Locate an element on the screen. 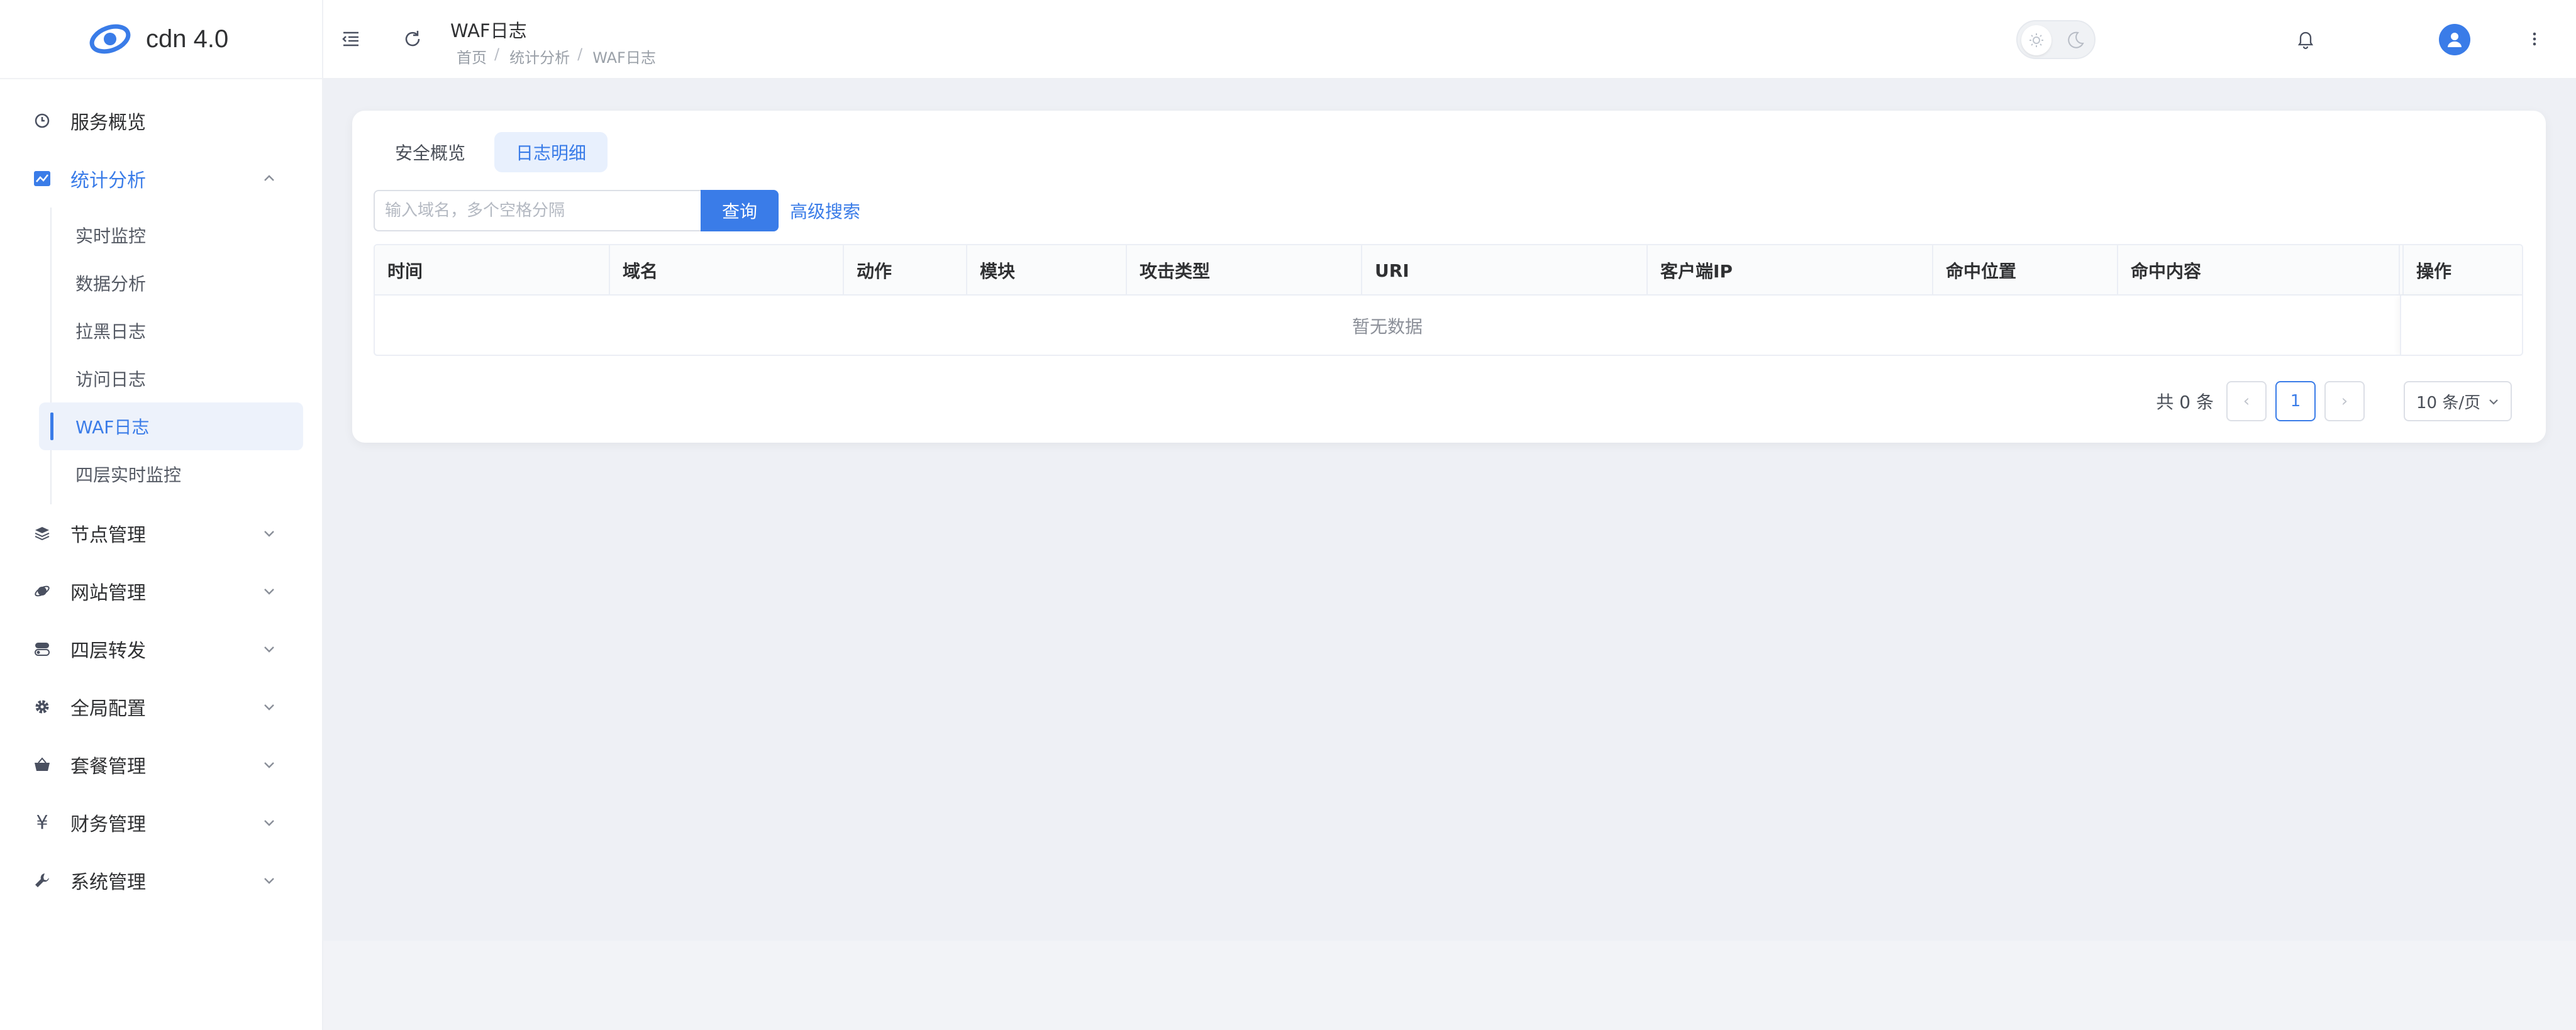 This screenshot has width=2576, height=1030. column-header-attack-type: 攻击类型 is located at coordinates (1244, 270).